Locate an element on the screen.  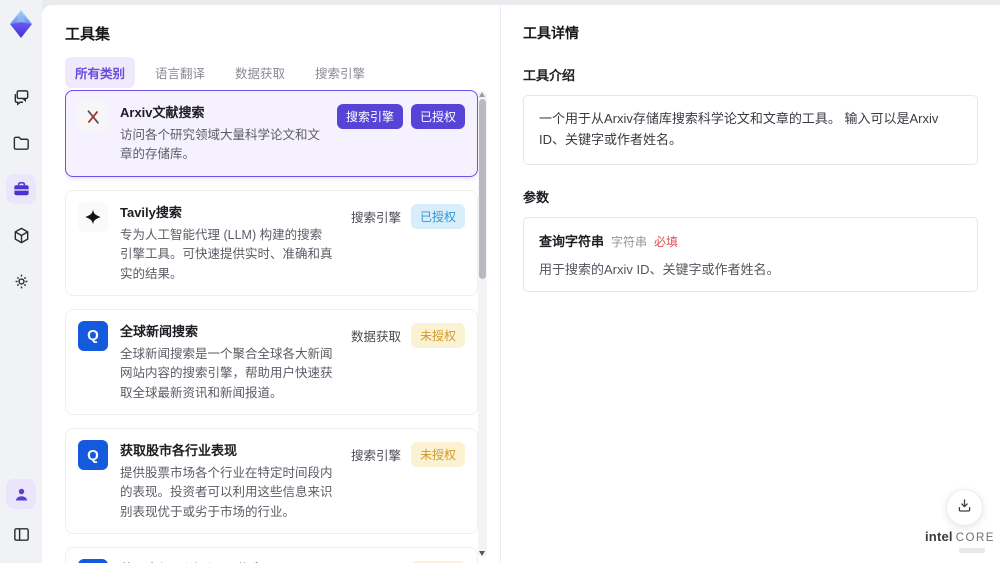
detail-title: 工具详情 is located at coordinates (551, 33).